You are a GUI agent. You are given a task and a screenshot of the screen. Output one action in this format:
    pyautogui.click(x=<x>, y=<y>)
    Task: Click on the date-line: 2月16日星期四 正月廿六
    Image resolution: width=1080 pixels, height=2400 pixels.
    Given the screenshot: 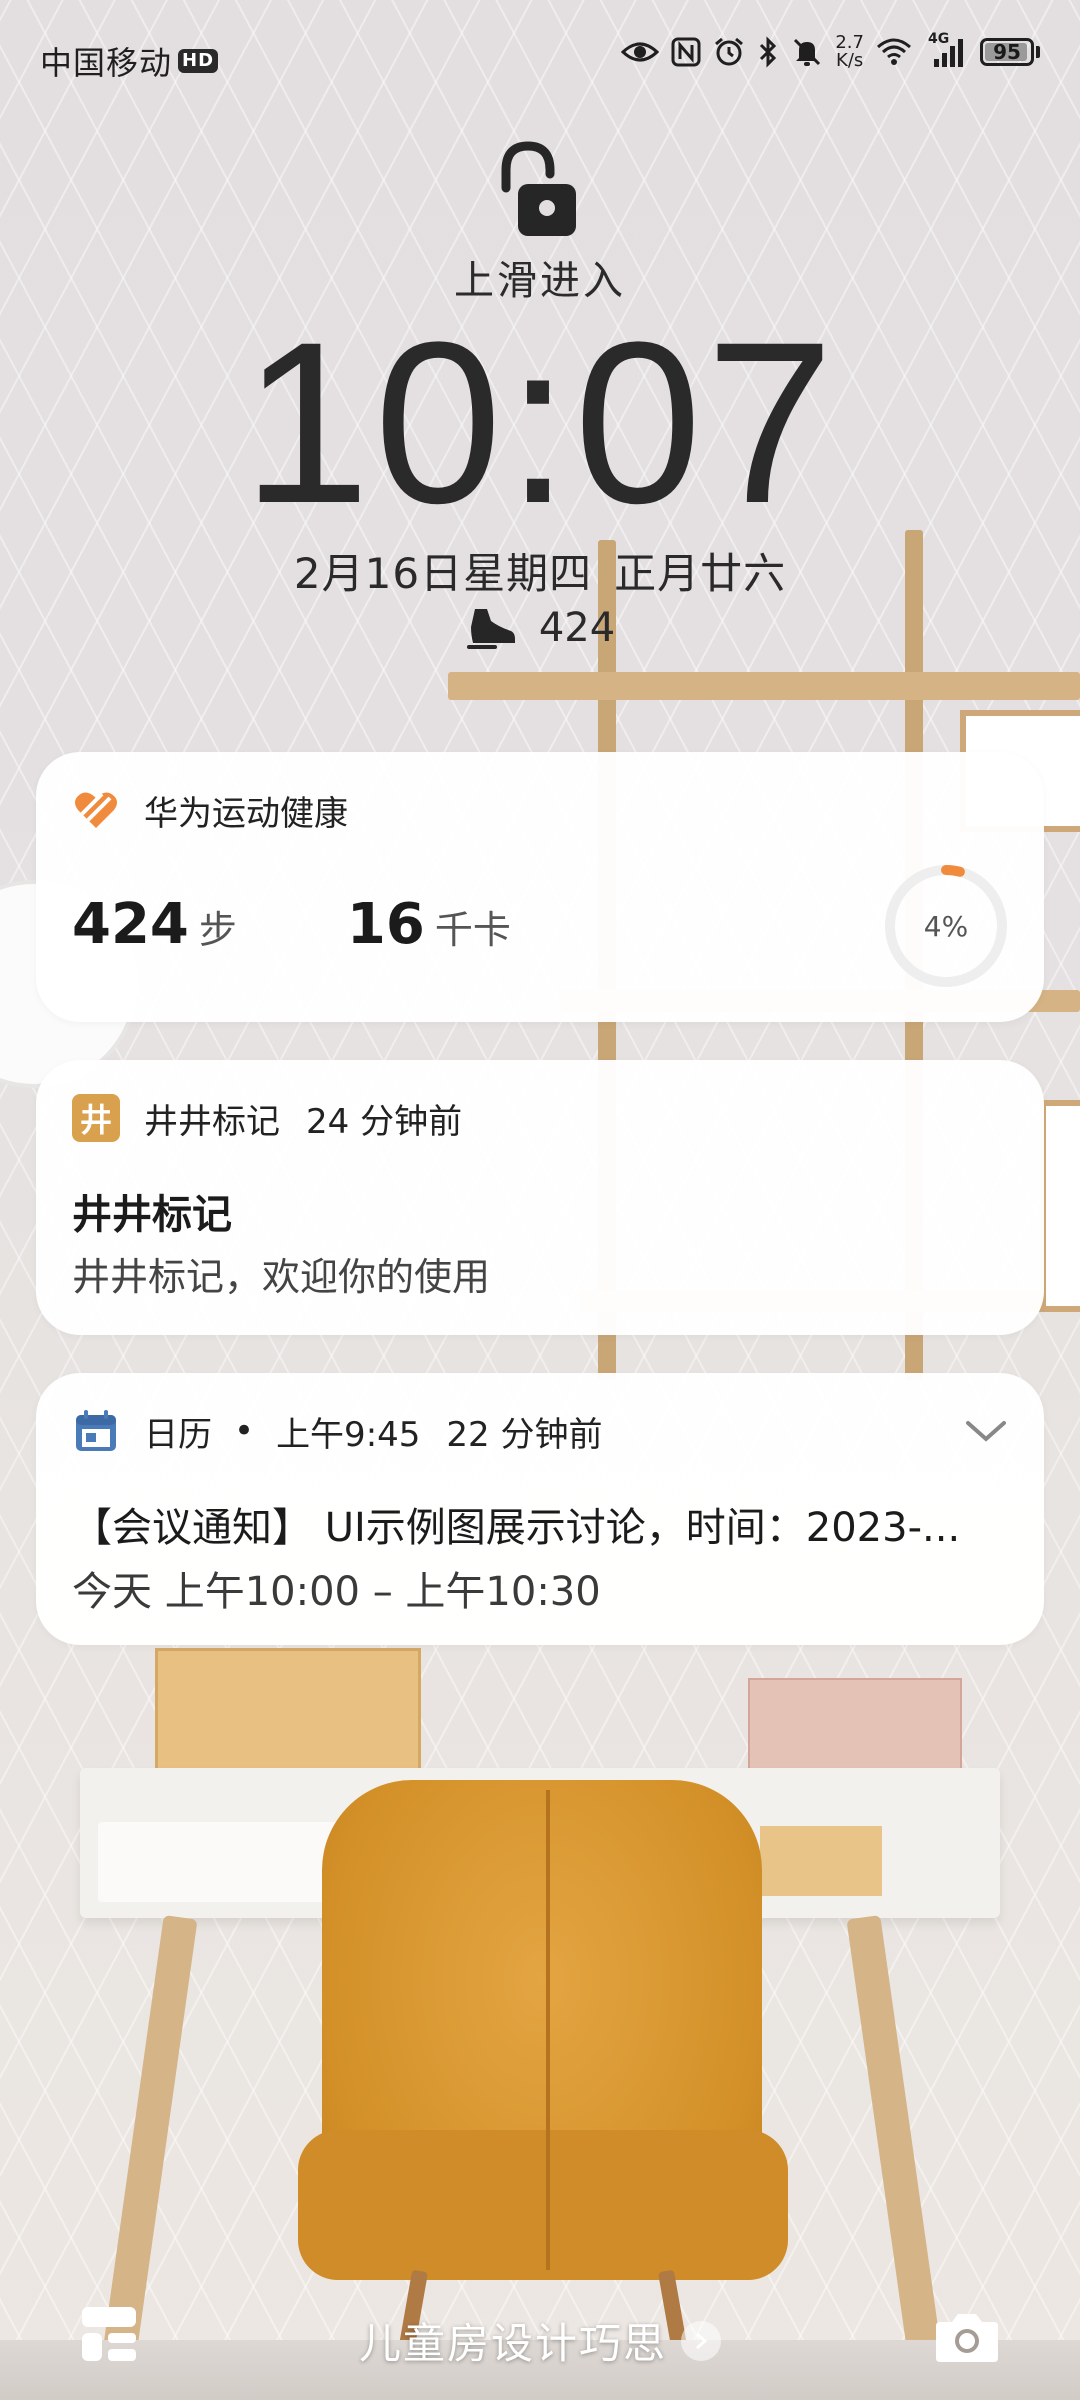 What is the action you would take?
    pyautogui.click(x=540, y=570)
    